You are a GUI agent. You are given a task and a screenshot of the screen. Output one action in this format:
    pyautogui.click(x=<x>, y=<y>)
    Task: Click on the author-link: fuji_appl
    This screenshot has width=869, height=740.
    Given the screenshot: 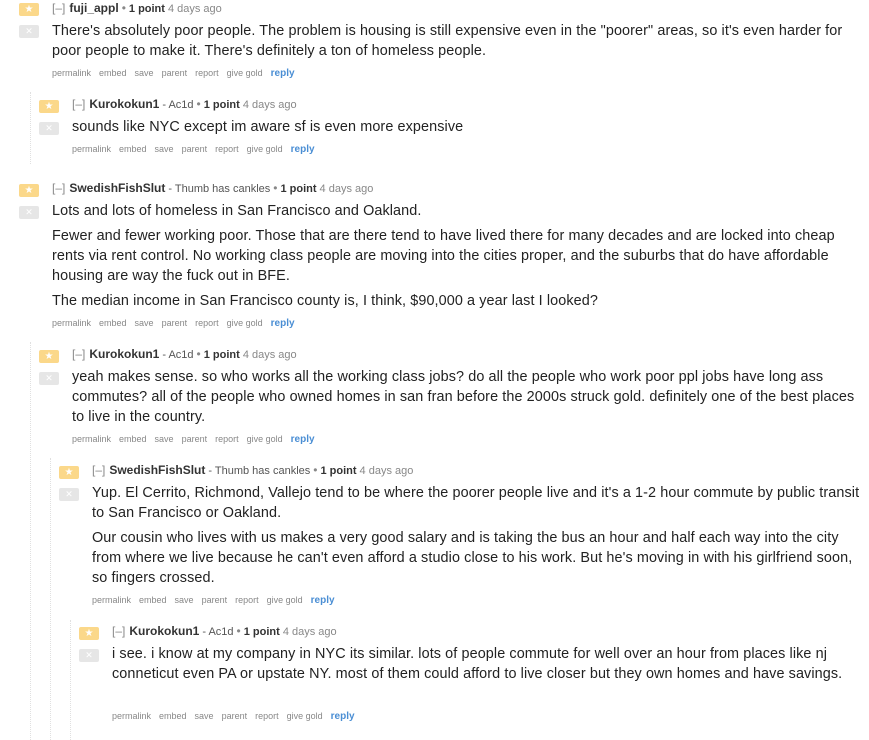 What is the action you would take?
    pyautogui.click(x=93, y=8)
    